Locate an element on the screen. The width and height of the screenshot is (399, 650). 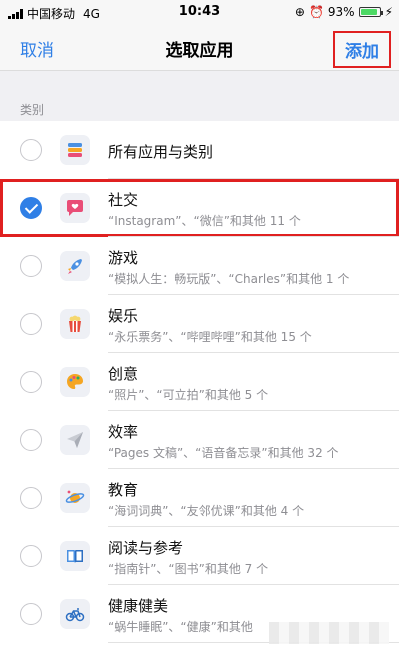
paper-plane-icon is located at coordinates (75, 440).